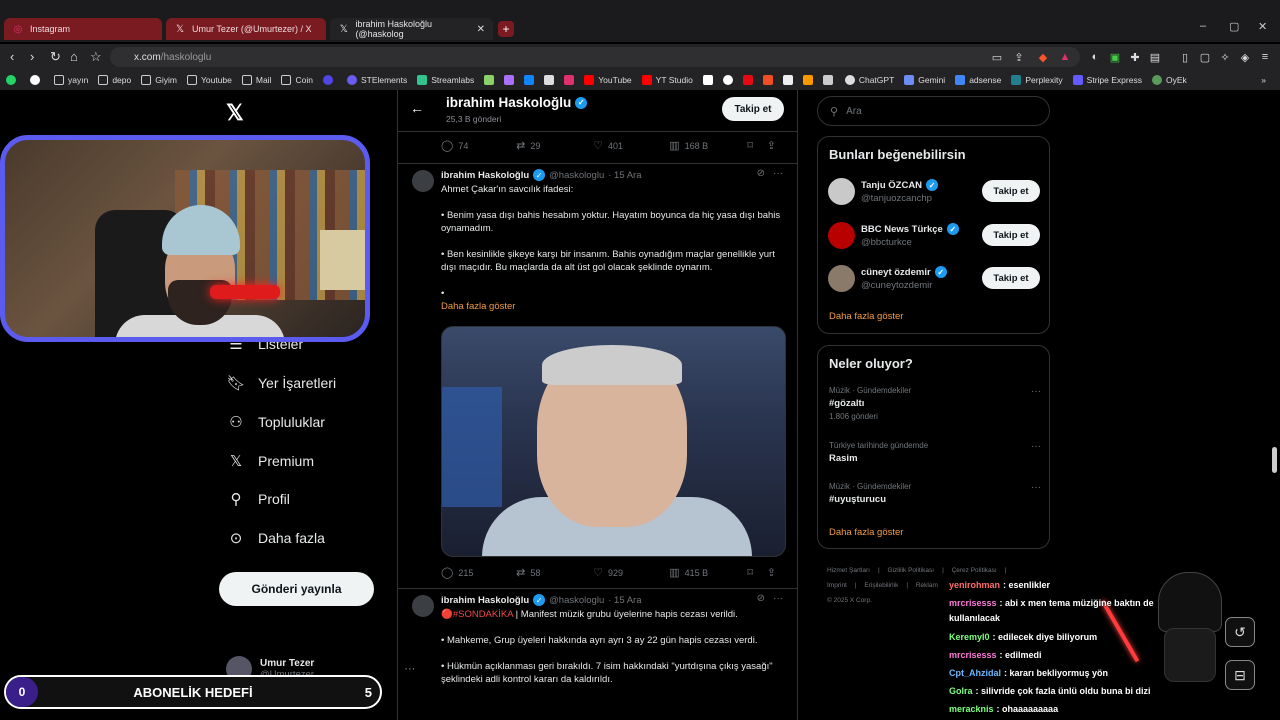  What do you see at coordinates (1169, 80) in the screenshot?
I see `oyek-bookmark: OyEk` at bounding box center [1169, 80].